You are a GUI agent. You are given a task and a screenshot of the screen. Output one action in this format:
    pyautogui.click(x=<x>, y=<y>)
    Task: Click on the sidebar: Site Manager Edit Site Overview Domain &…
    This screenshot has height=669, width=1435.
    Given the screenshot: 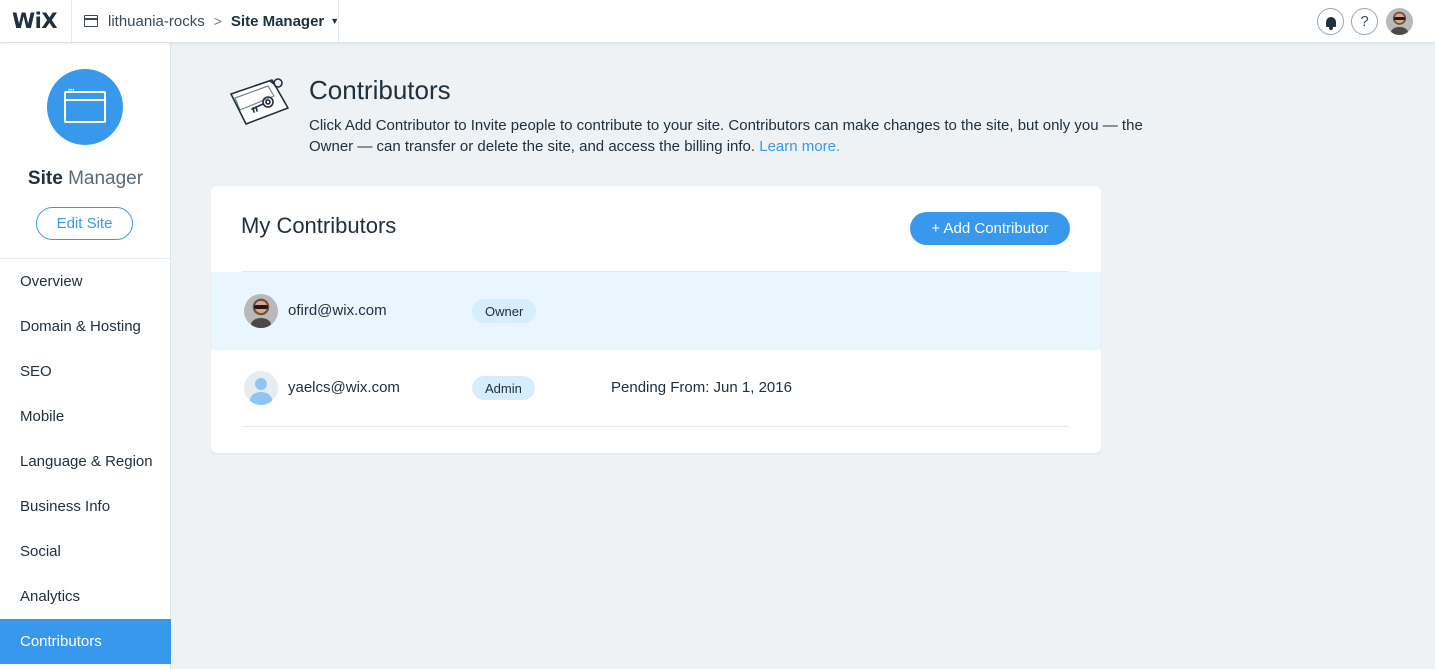 What is the action you would take?
    pyautogui.click(x=85, y=356)
    